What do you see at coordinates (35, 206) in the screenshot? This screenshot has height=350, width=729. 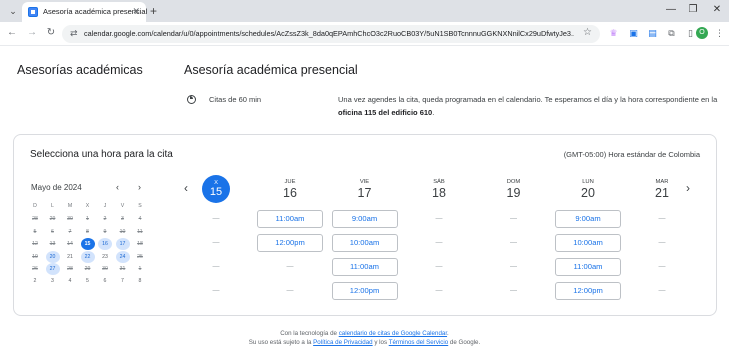 I see `mini-calendar-weekday: D` at bounding box center [35, 206].